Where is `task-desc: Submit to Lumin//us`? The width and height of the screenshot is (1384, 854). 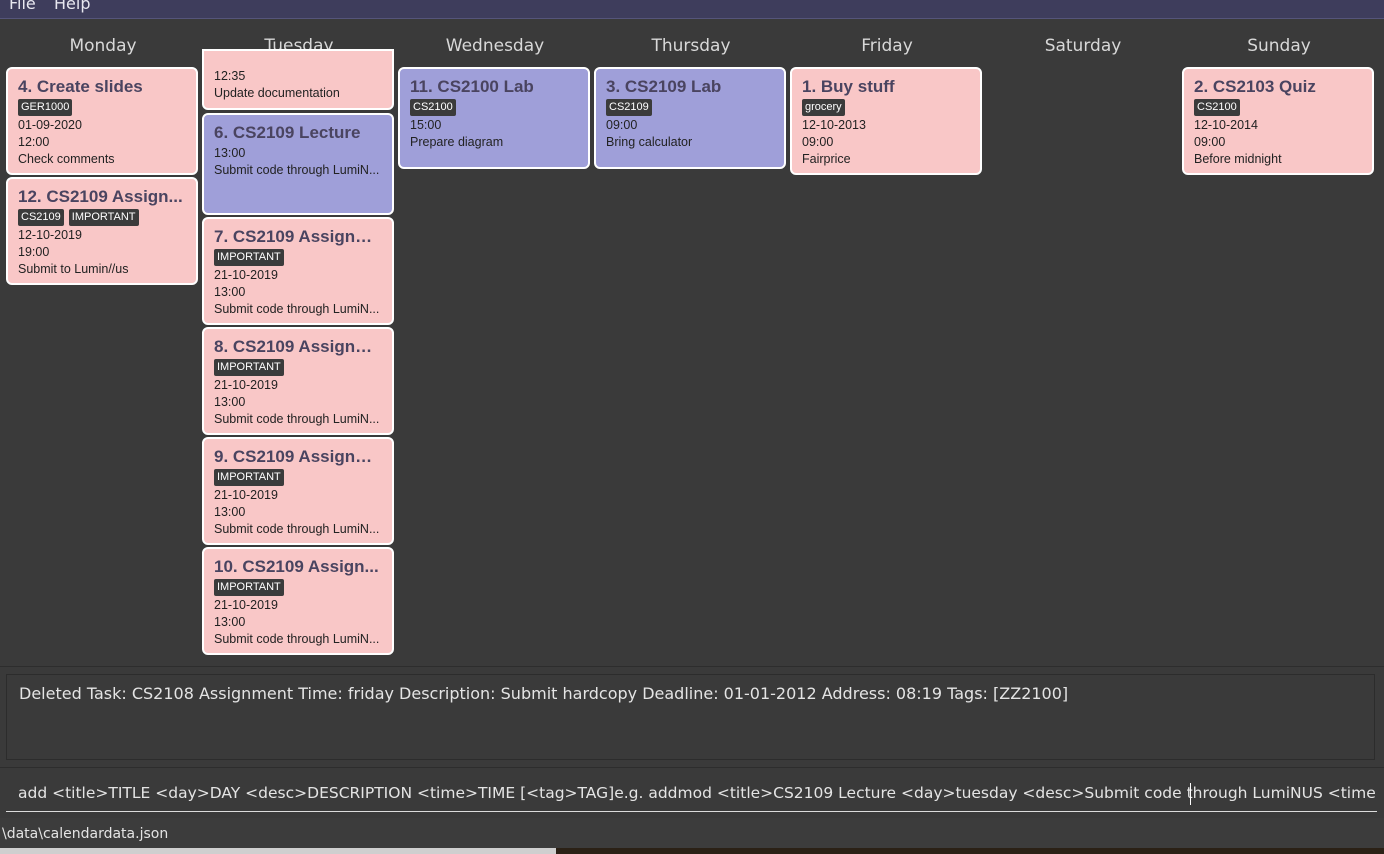
task-desc: Submit to Lumin//us is located at coordinates (73, 269).